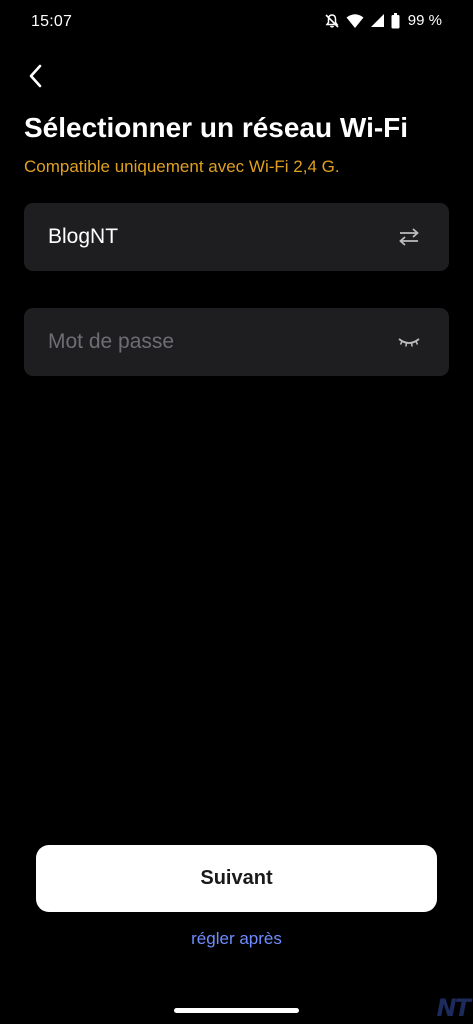 The image size is (473, 1024). What do you see at coordinates (236, 342) in the screenshot?
I see `password-field: Mot de passe` at bounding box center [236, 342].